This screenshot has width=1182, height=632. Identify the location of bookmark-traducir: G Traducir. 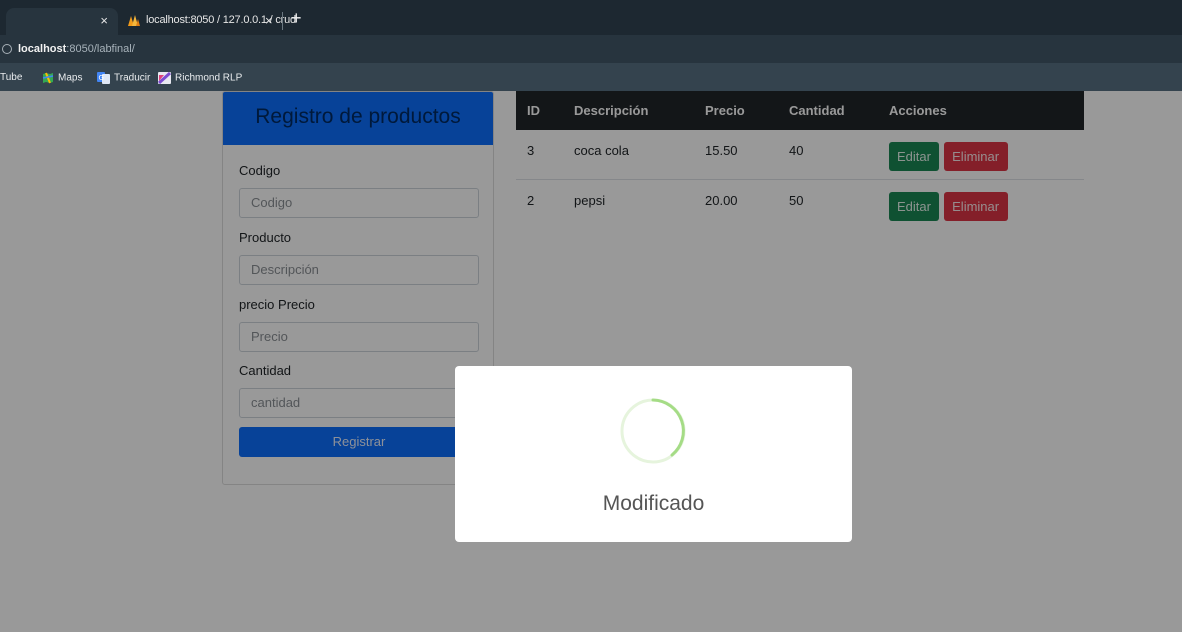
(123, 78).